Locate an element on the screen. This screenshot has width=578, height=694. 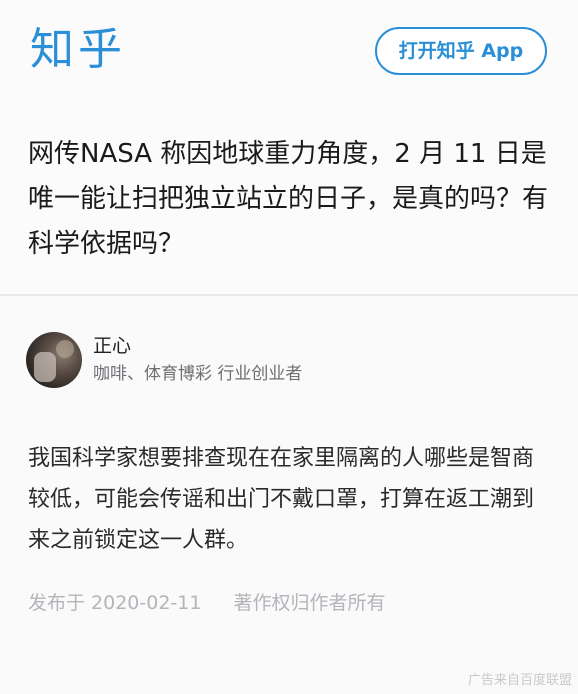
open-app-button: 打开知乎 App is located at coordinates (461, 51).